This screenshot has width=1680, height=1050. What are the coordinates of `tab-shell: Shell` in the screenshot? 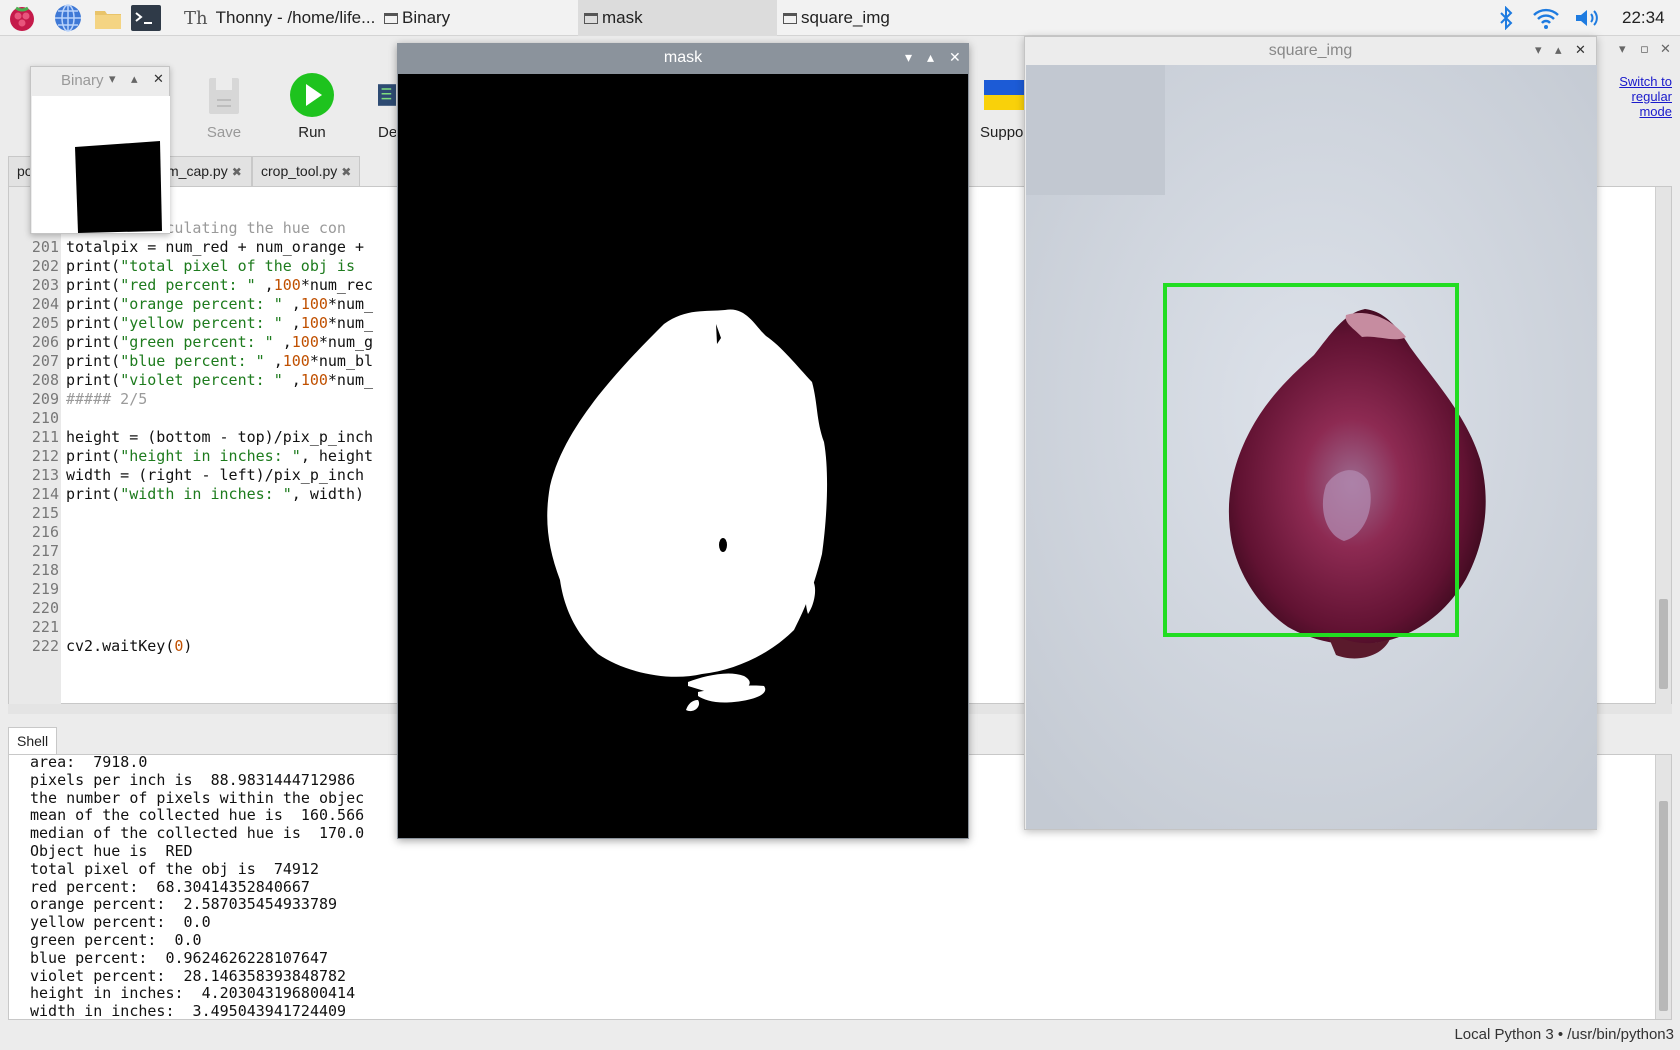 It's located at (33, 741).